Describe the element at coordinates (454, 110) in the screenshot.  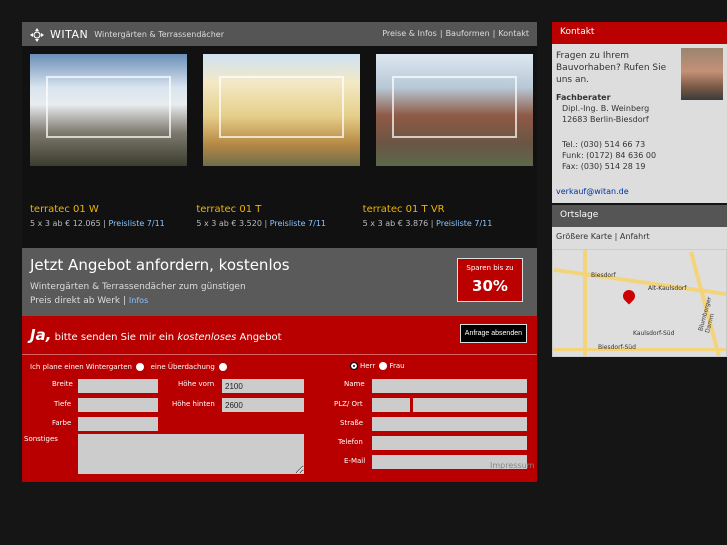
I see `product-photo-terrassendach-vr` at that location.